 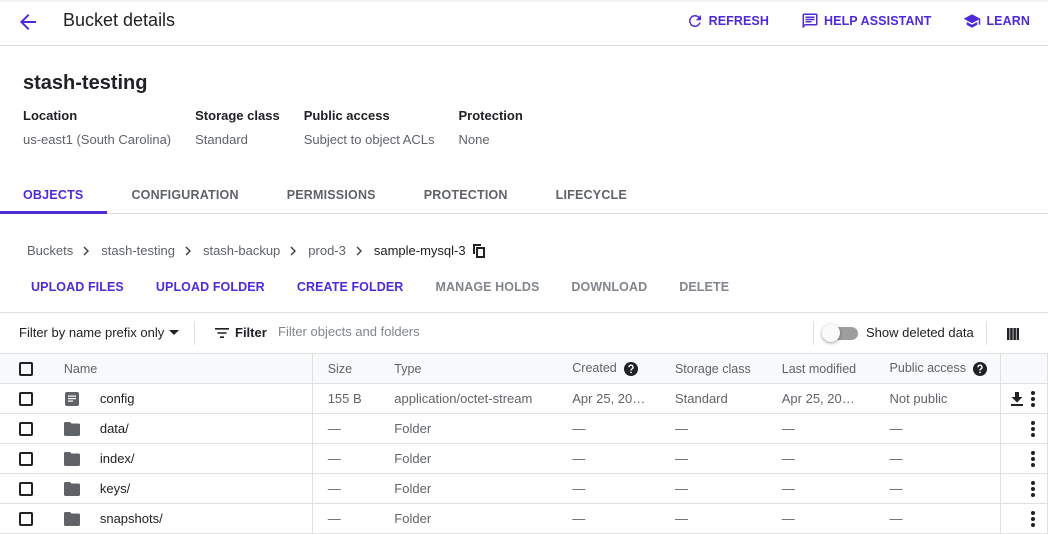 I want to click on storage-class-label: Storage class, so click(x=237, y=115).